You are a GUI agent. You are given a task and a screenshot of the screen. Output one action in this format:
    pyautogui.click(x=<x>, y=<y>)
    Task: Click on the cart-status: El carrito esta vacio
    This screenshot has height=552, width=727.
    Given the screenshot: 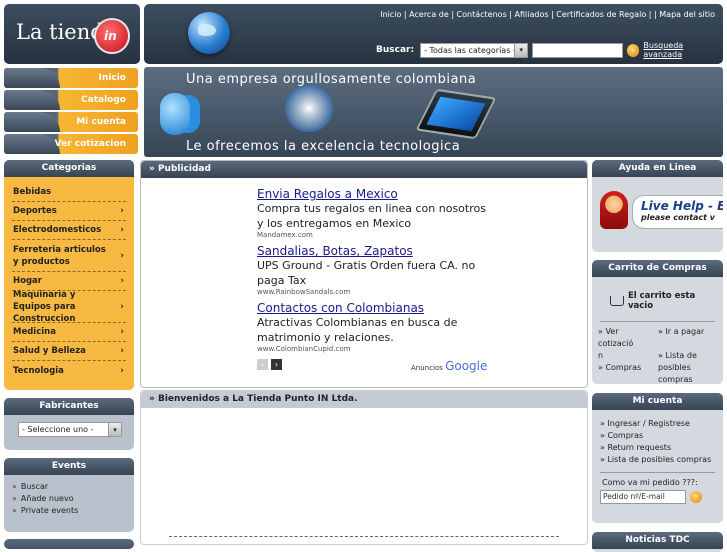 What is the action you would take?
    pyautogui.click(x=657, y=294)
    